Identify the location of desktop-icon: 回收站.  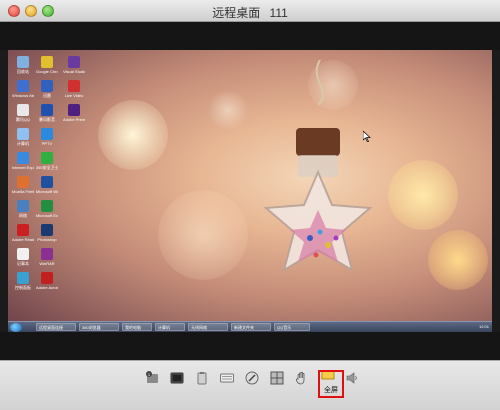
(23, 65).